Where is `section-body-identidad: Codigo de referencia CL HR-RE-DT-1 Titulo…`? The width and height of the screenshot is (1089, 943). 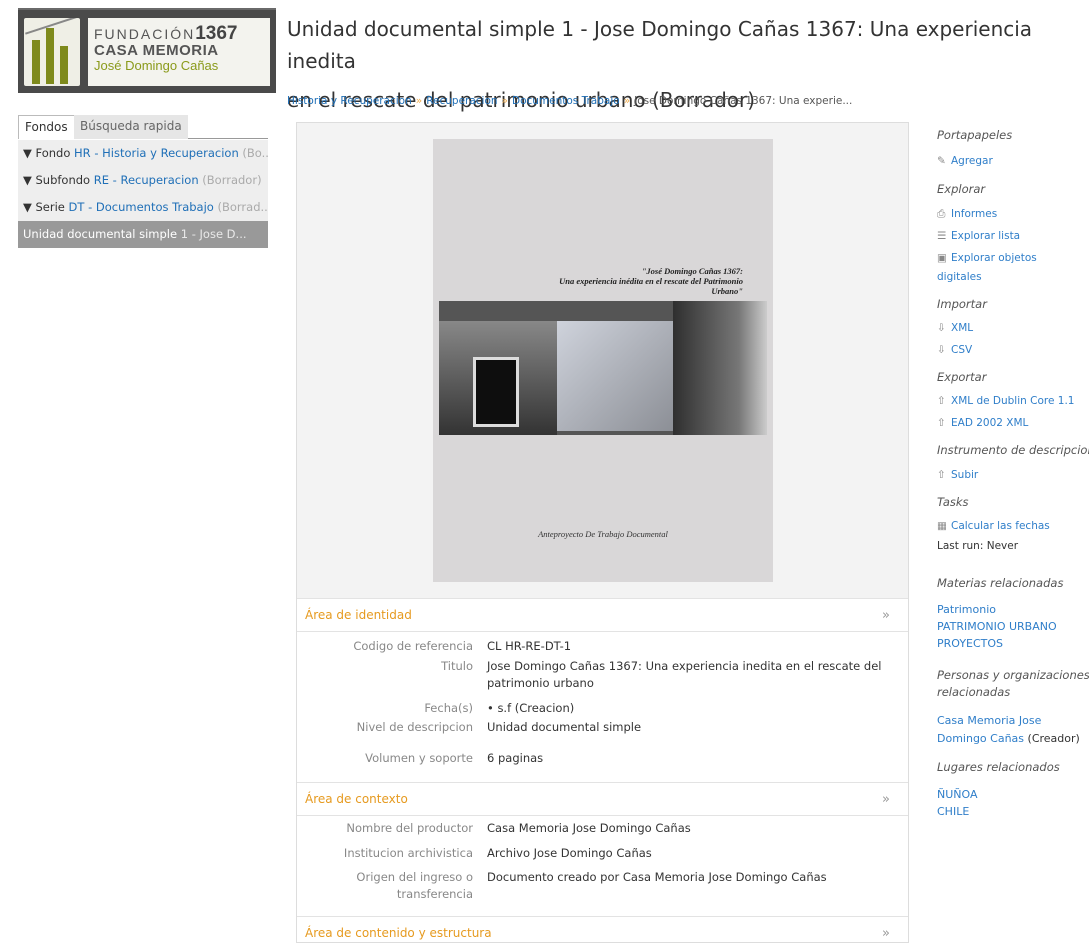
section-body-identidad: Codigo de referencia CL HR-RE-DT-1 Titulo… is located at coordinates (602, 707).